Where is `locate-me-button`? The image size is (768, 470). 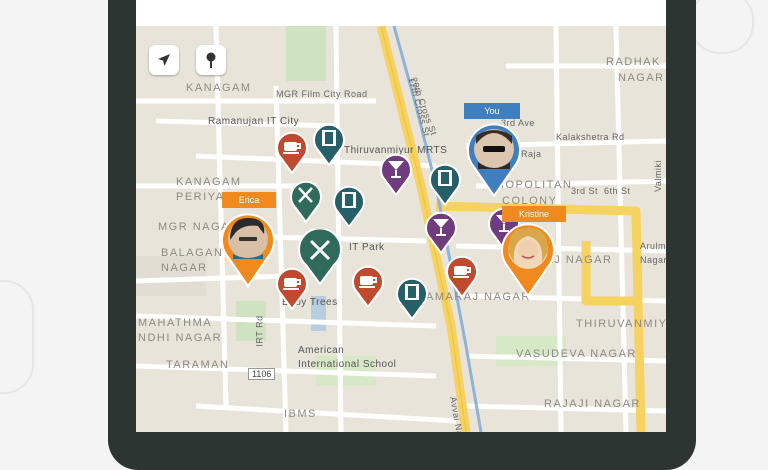 locate-me-button is located at coordinates (164, 60).